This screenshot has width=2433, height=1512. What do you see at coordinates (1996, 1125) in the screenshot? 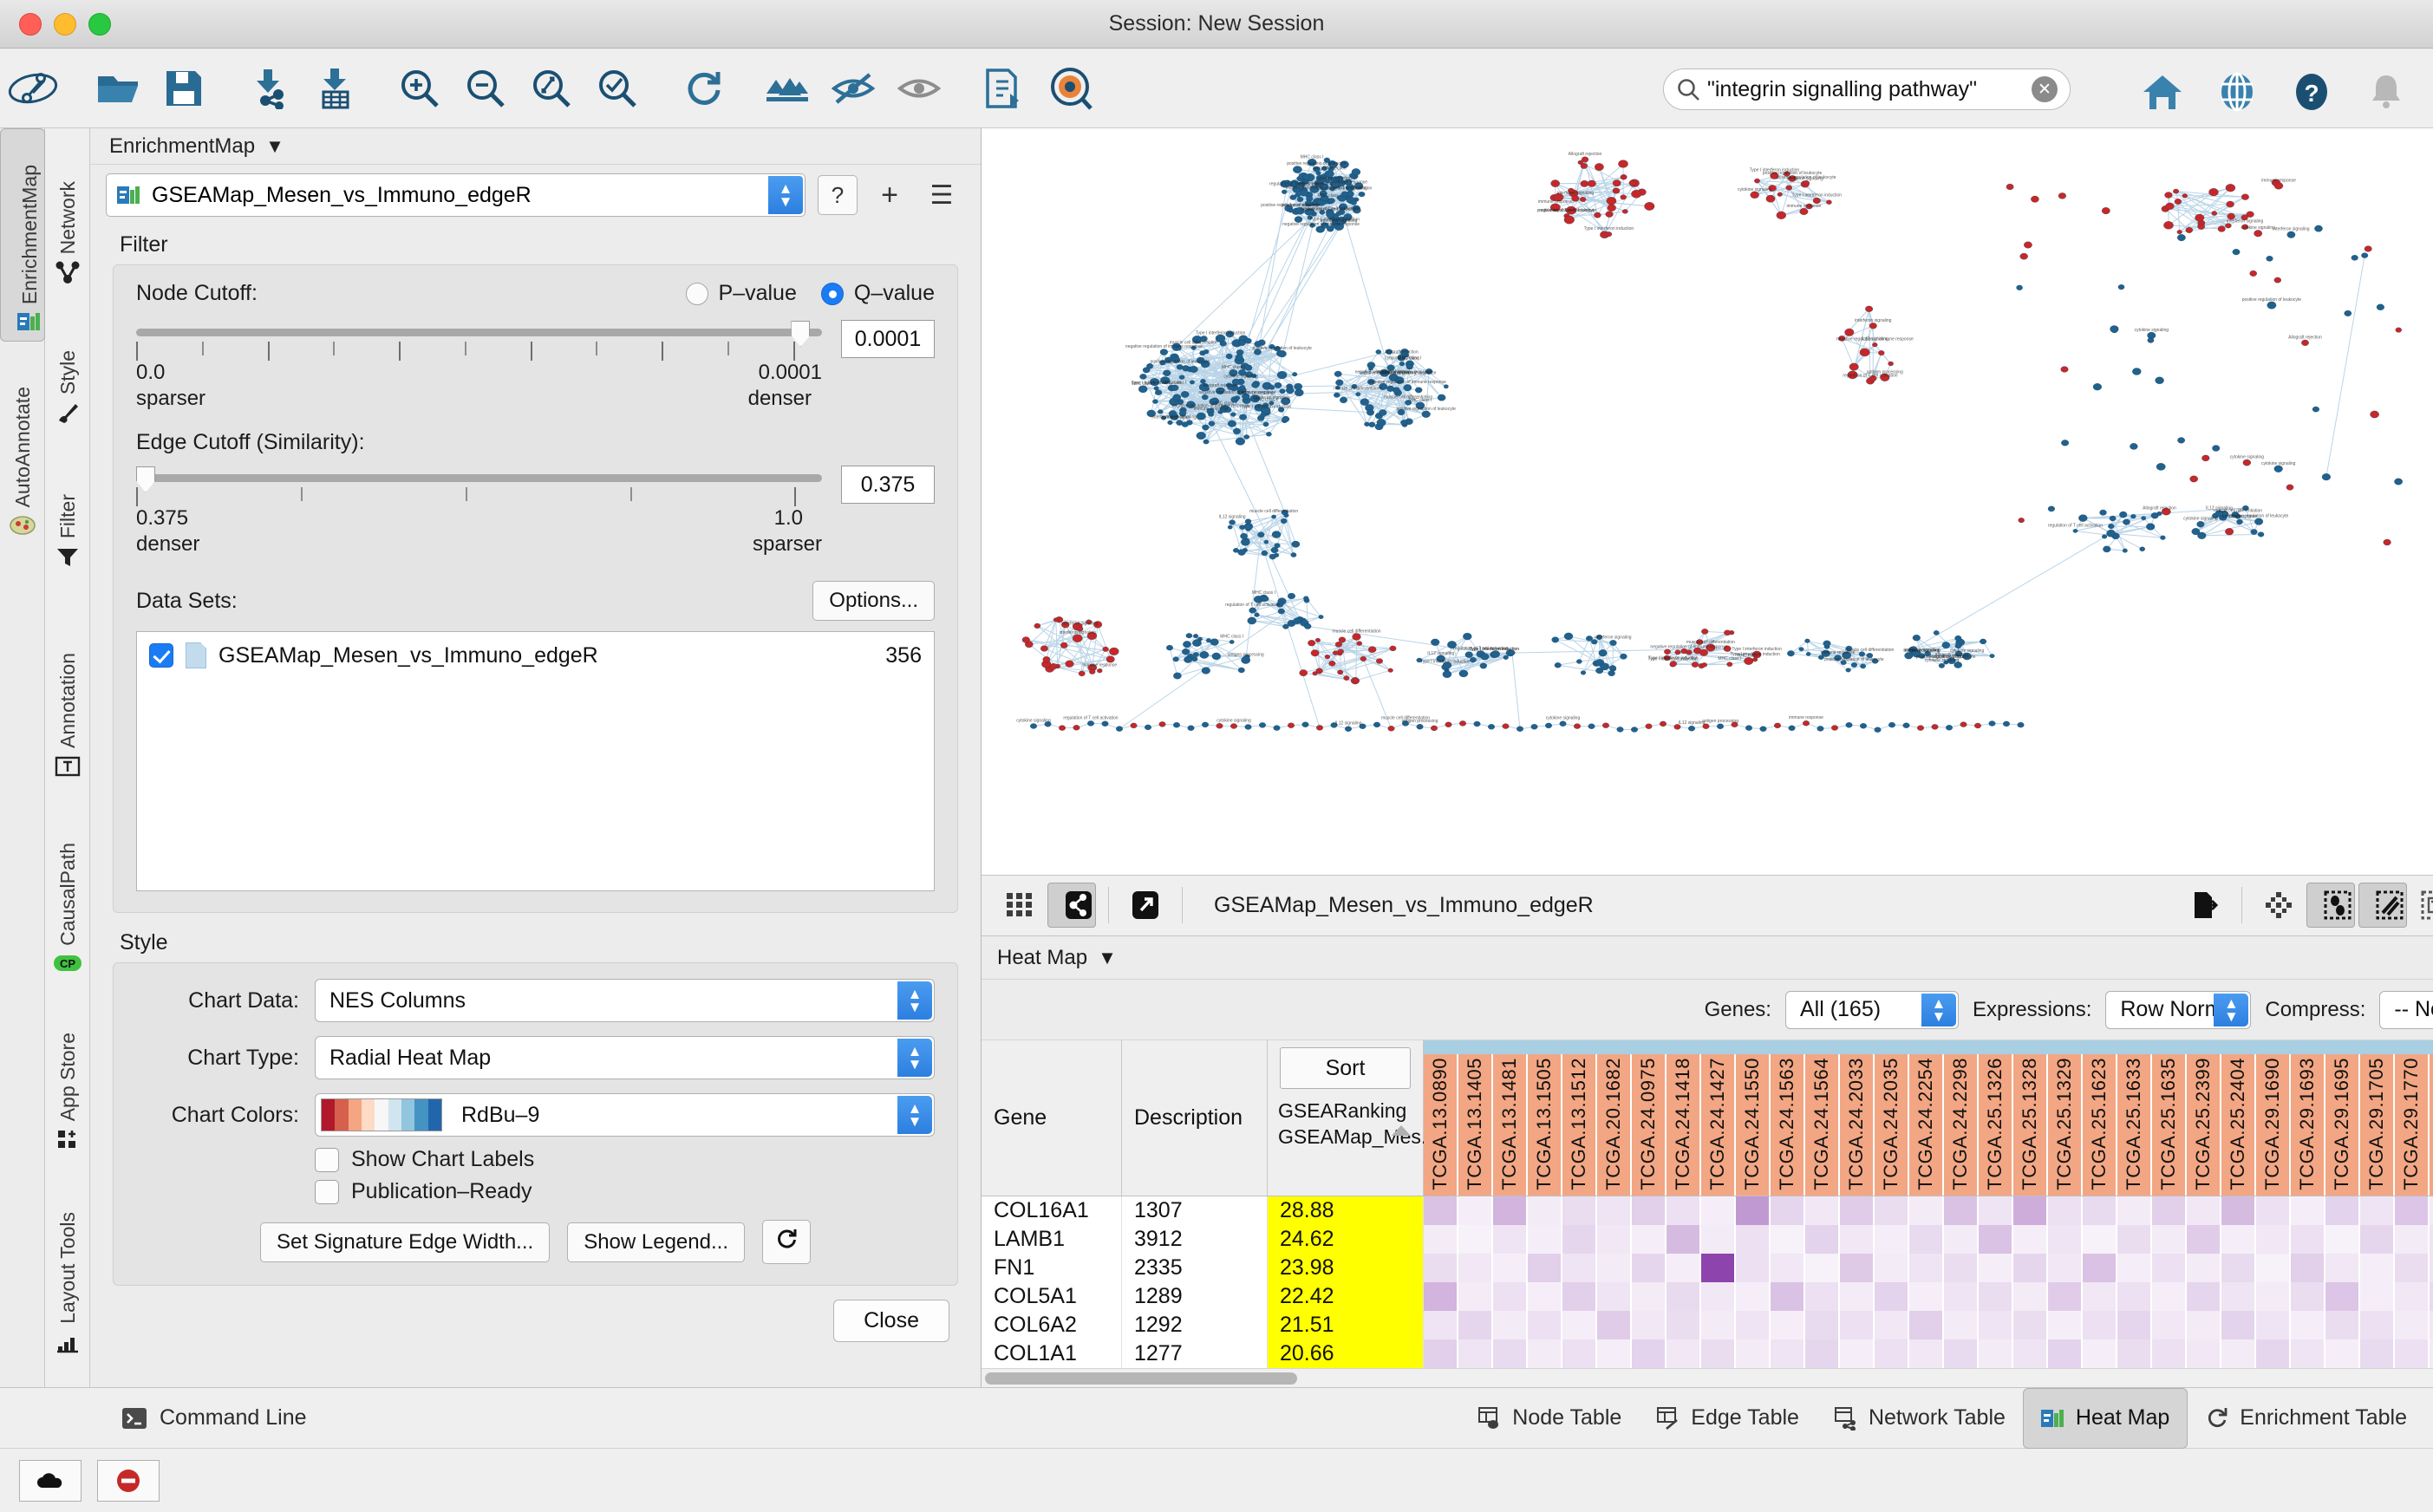
I see `sample-column-header: TCGA.25.1326` at bounding box center [1996, 1125].